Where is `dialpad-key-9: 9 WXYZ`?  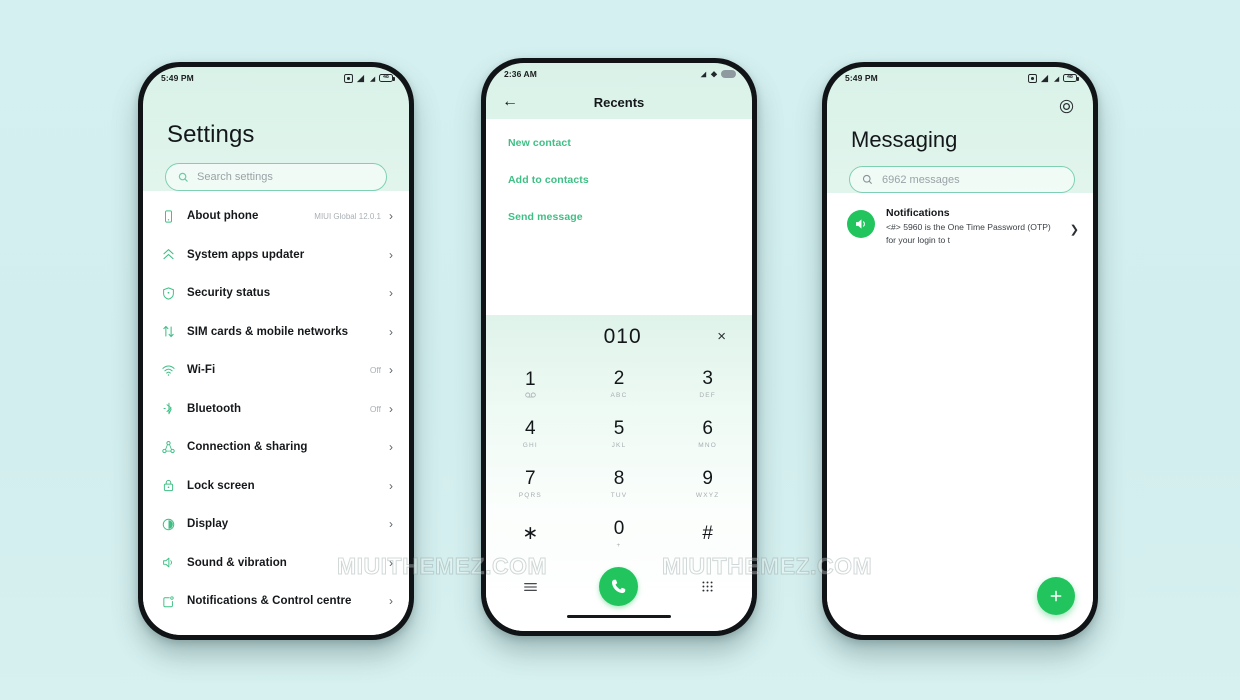 dialpad-key-9: 9 WXYZ is located at coordinates (707, 484).